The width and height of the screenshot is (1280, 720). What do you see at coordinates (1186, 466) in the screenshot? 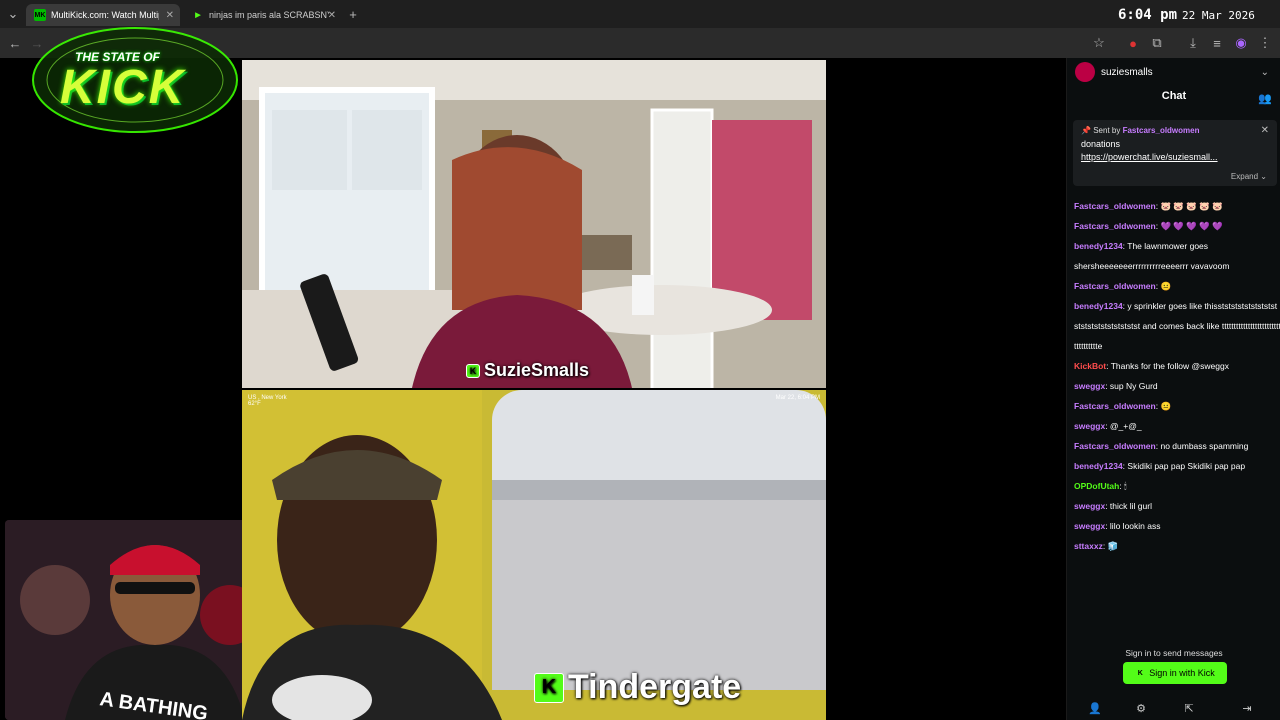
I see `chat-text: Skidiki pap pap Skidiki pap pap` at bounding box center [1186, 466].